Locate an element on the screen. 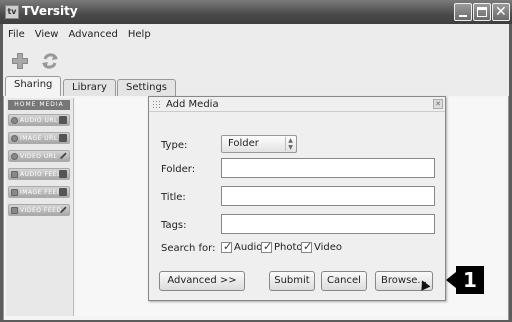 The height and width of the screenshot is (322, 512). tags-input is located at coordinates (328, 224).